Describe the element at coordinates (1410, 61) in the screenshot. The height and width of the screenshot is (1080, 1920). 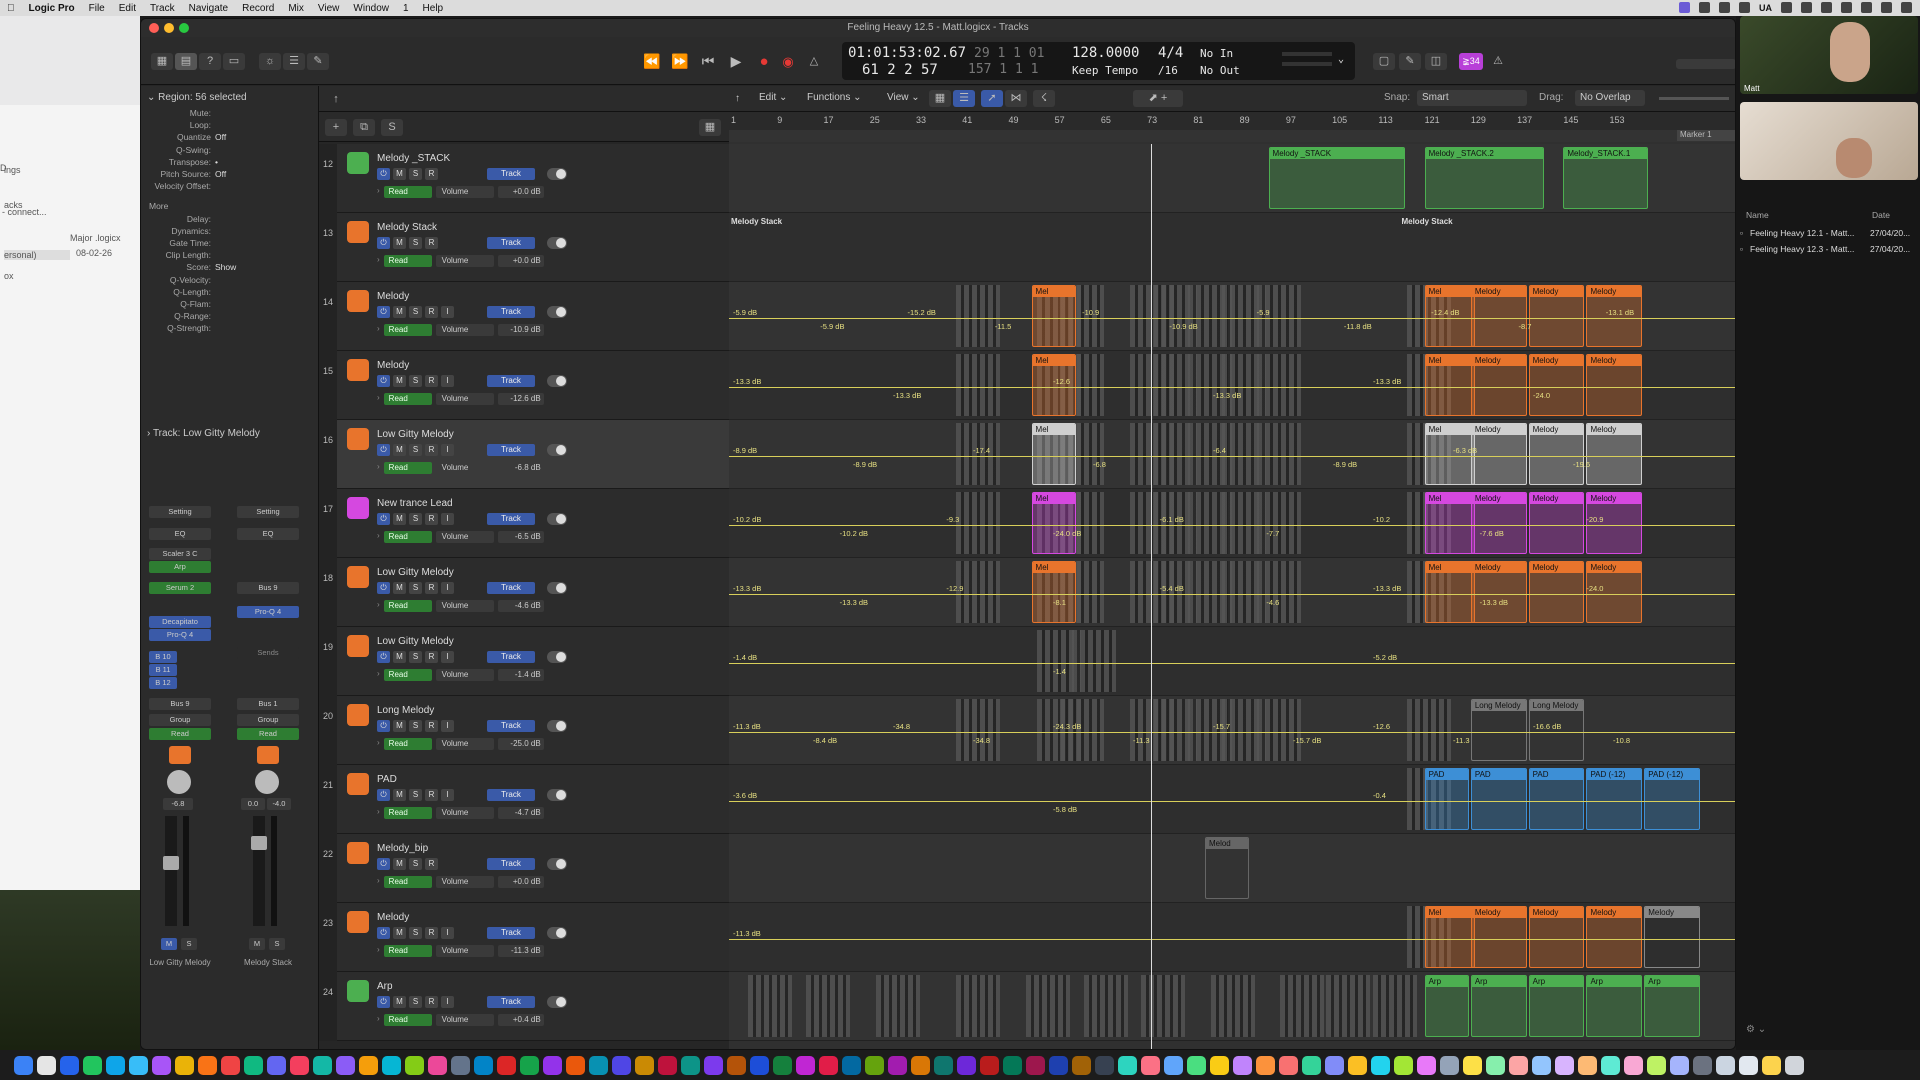
I see `notes-icon: ✎` at that location.